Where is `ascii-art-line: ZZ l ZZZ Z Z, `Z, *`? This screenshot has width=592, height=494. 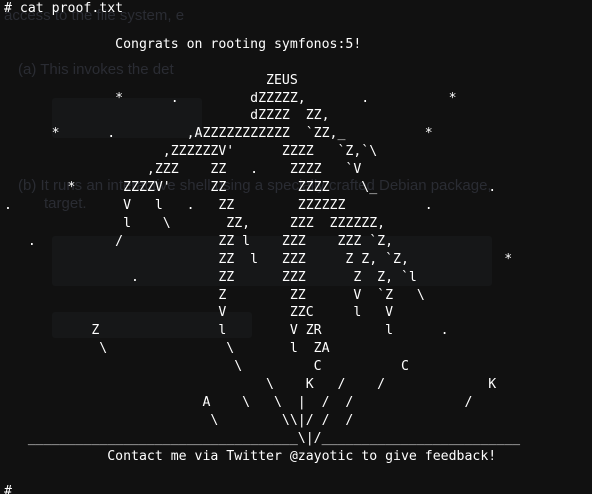
ascii-art-line: ZZ l ZZZ Z Z, `Z, * is located at coordinates (258, 259).